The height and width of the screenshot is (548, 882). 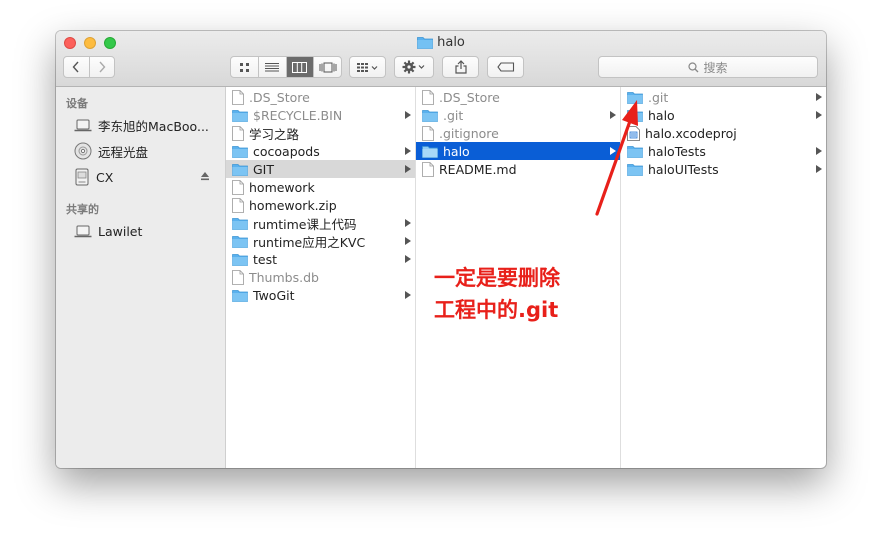 I want to click on search-field: 搜索, so click(x=708, y=67).